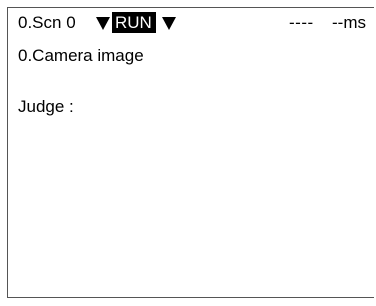 This screenshot has height=306, width=376. I want to click on scene-label: 0.Scn 0, so click(47, 23).